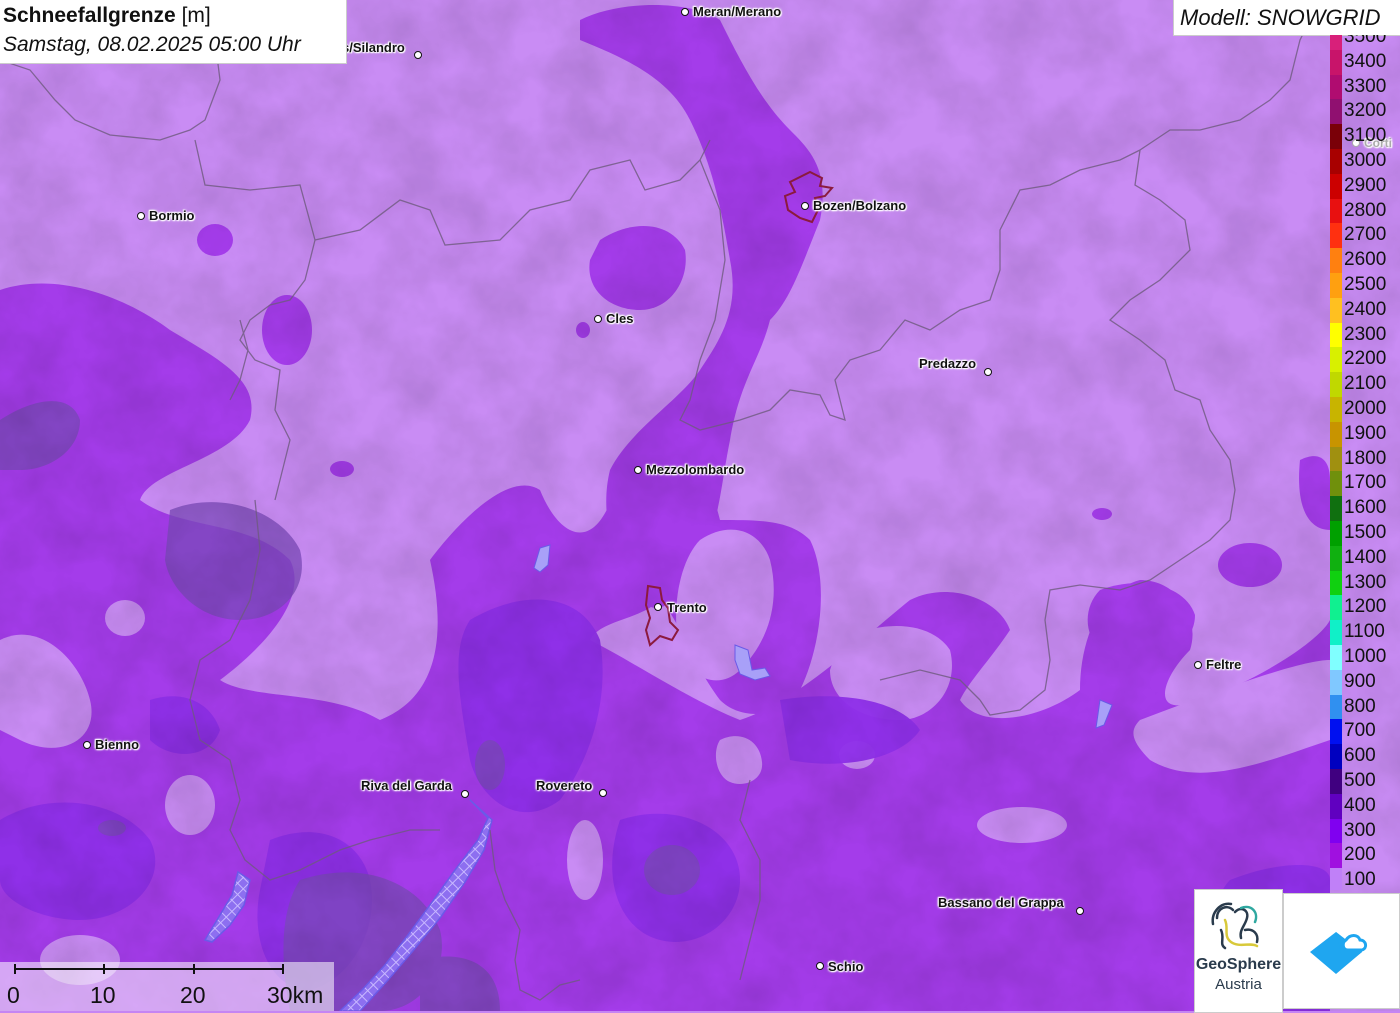  I want to click on legend-label: 1600, so click(1365, 508).